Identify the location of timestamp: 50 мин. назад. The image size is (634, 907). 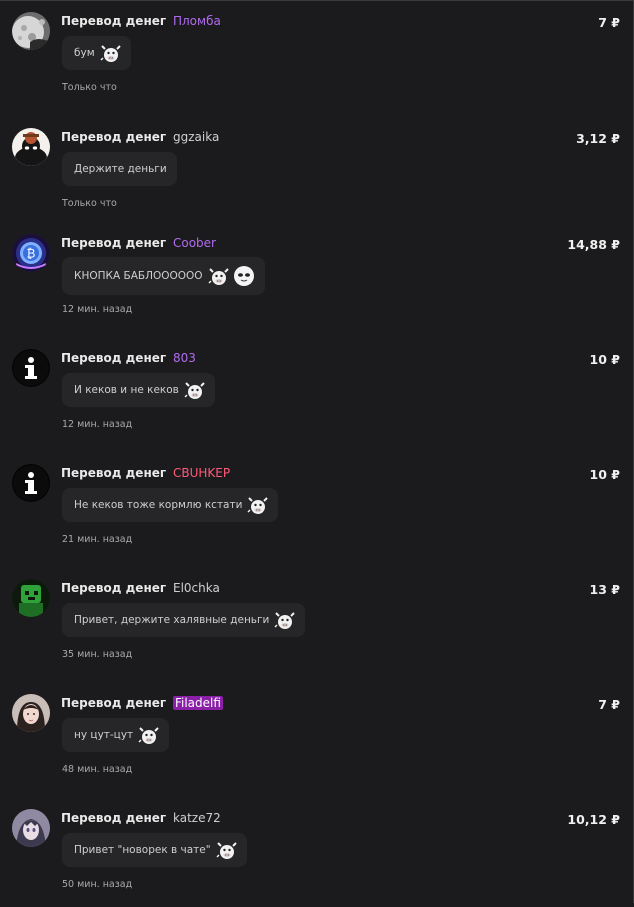
(97, 884).